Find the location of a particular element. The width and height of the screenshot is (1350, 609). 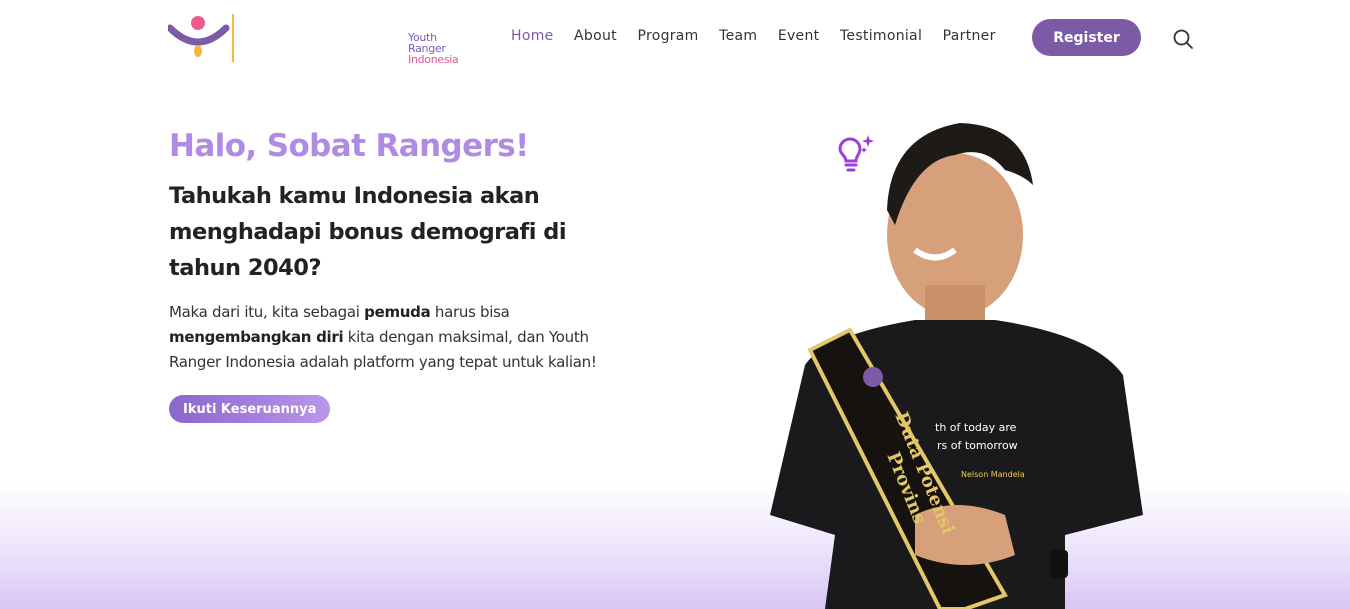

nav-event: Event is located at coordinates (799, 36).